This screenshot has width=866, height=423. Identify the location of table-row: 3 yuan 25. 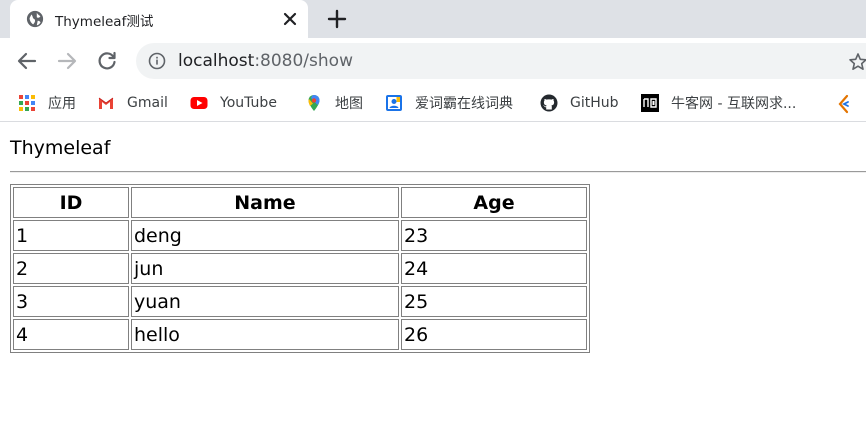
(300, 301).